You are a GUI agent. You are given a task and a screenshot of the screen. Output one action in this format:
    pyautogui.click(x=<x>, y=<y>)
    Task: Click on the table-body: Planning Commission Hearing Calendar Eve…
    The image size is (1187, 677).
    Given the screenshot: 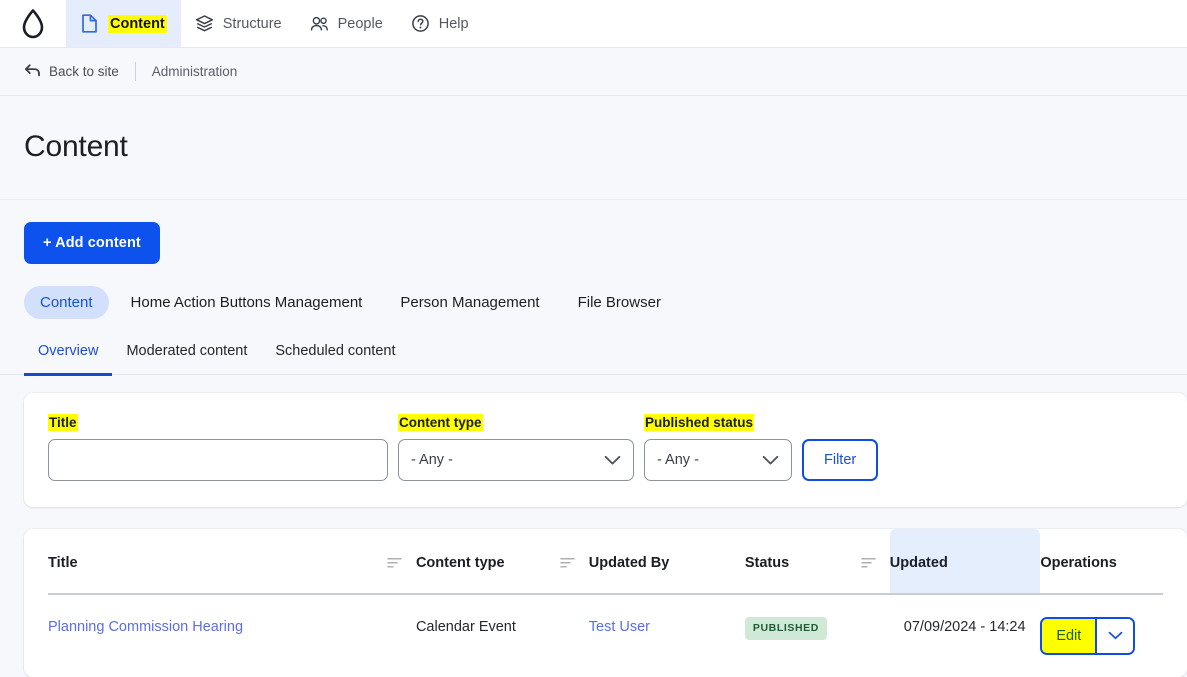 What is the action you would take?
    pyautogui.click(x=605, y=635)
    